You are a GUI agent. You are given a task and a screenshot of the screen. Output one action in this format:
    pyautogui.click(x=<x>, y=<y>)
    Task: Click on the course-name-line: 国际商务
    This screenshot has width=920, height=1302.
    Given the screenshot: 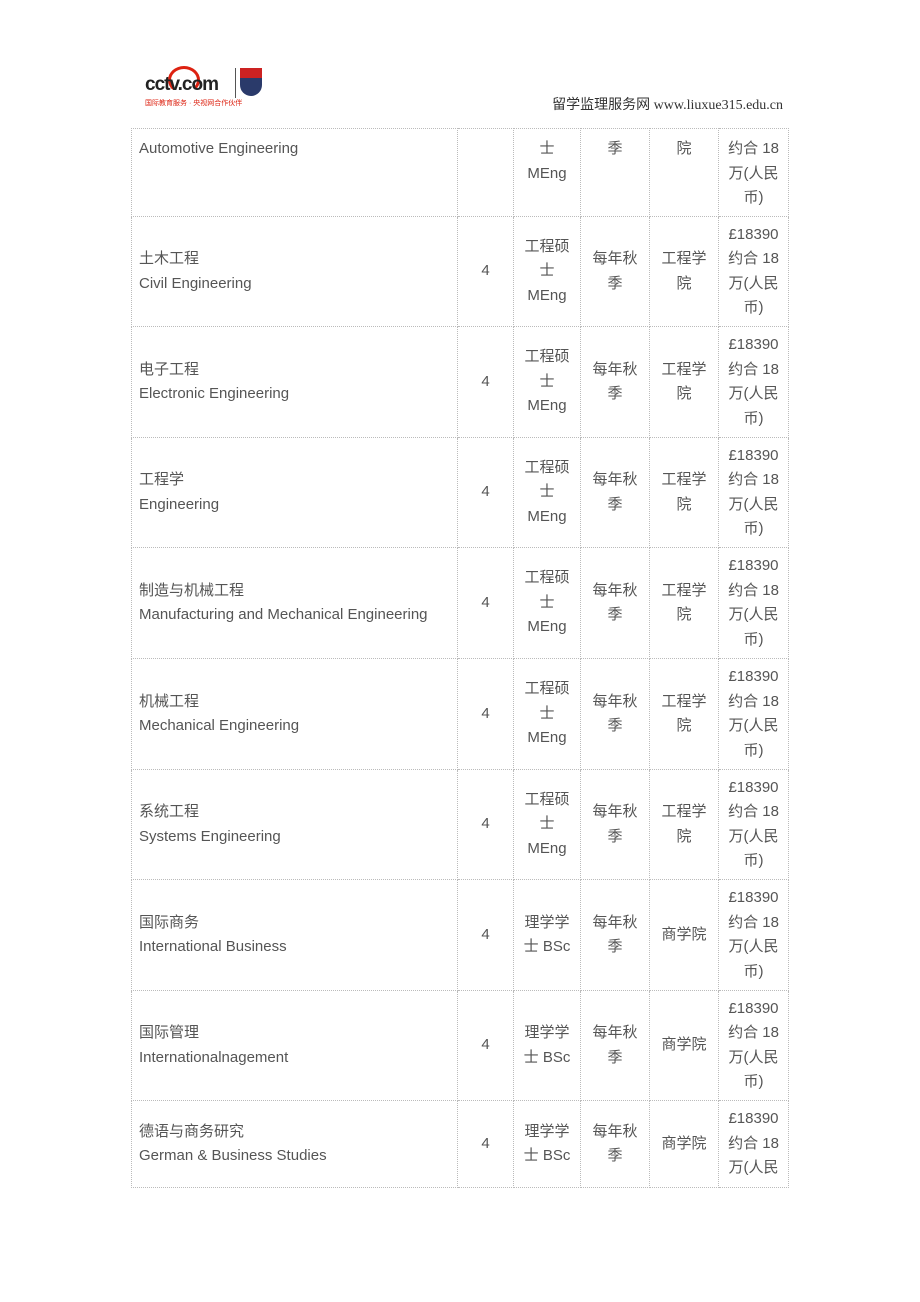 What is the action you would take?
    pyautogui.click(x=169, y=922)
    